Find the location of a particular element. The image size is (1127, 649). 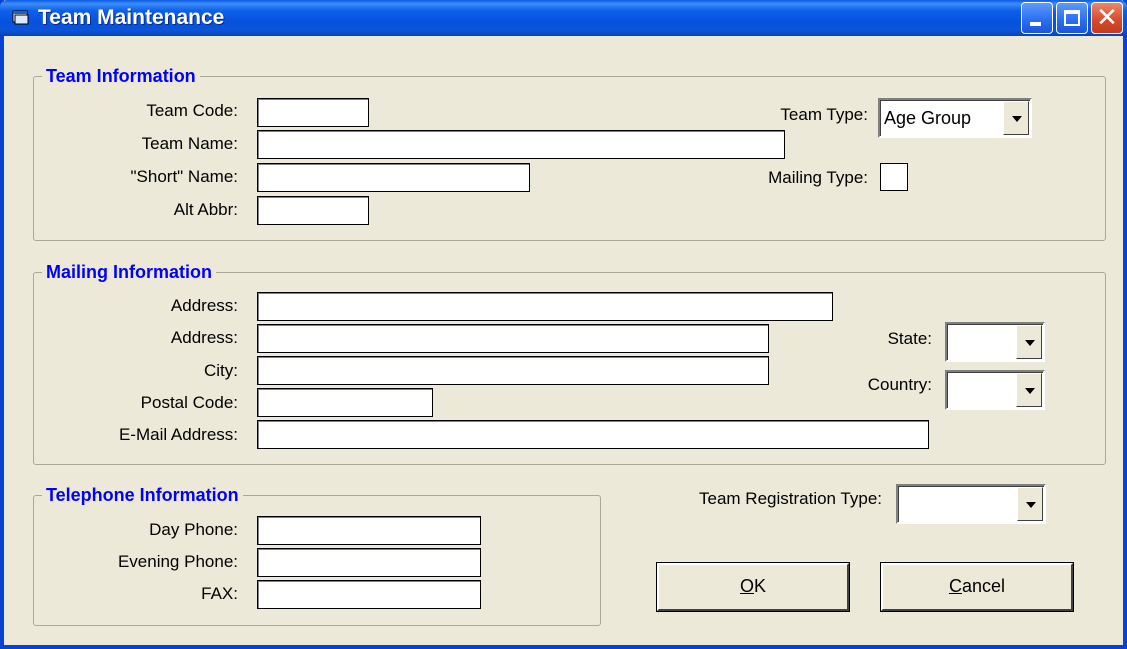

maximize-icon is located at coordinates (1072, 18).